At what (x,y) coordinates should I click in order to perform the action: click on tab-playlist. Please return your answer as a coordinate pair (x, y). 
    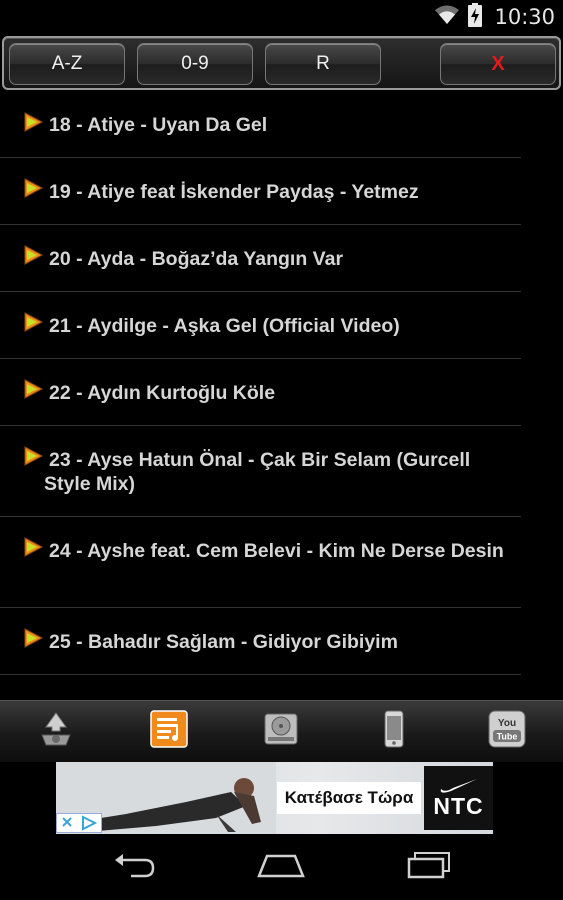
    Looking at the image, I should click on (169, 732).